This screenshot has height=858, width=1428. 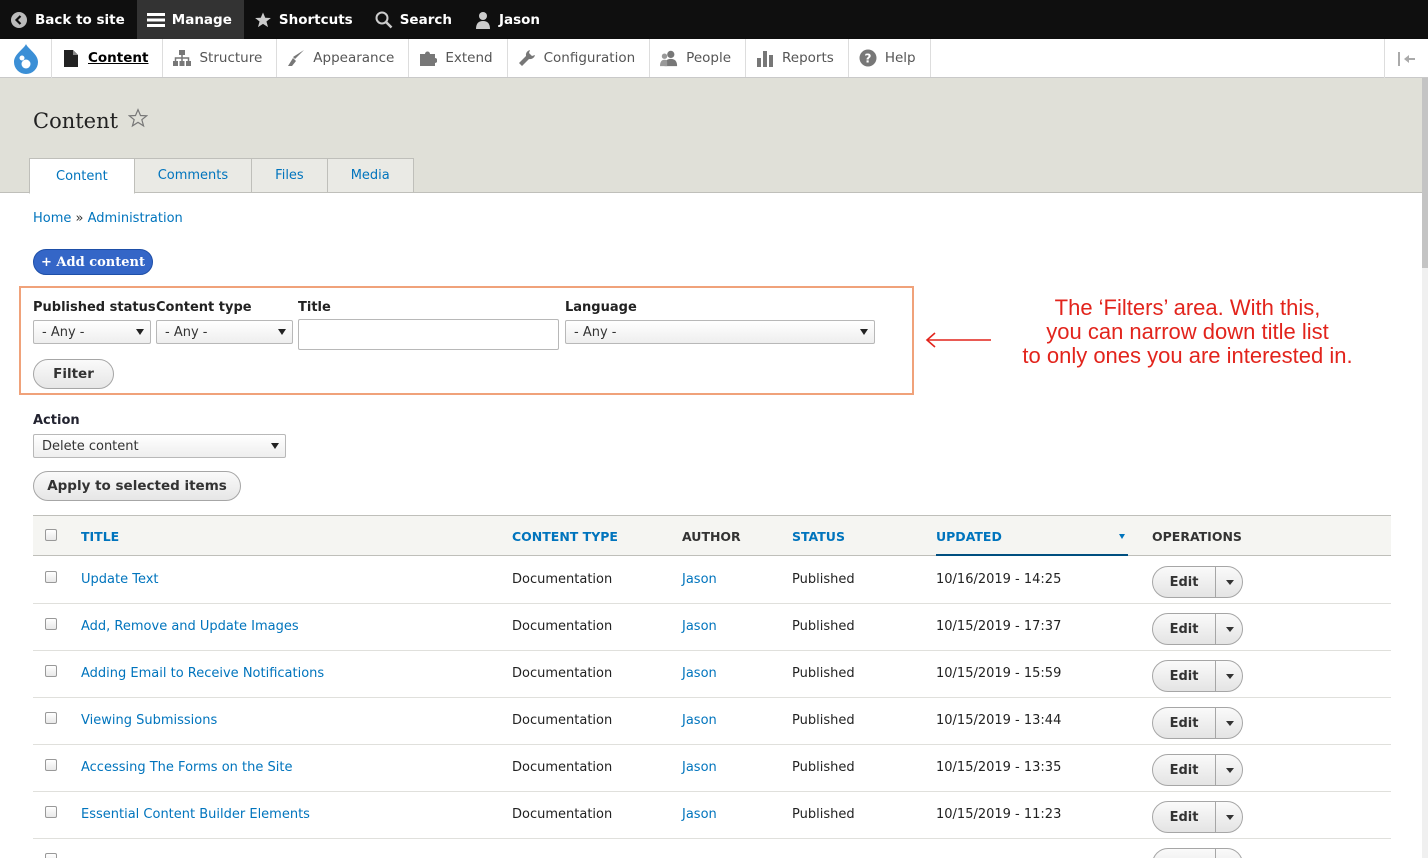 What do you see at coordinates (263, 20) in the screenshot?
I see `star-icon` at bounding box center [263, 20].